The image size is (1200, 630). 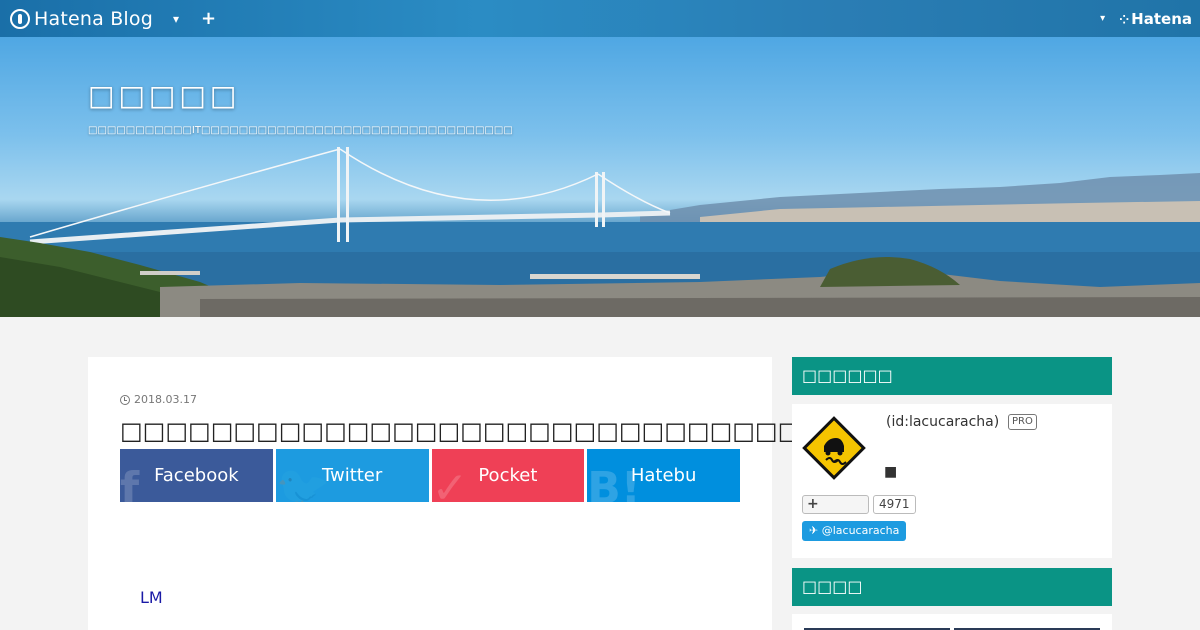 I want to click on profile-description: ■, so click(x=891, y=472).